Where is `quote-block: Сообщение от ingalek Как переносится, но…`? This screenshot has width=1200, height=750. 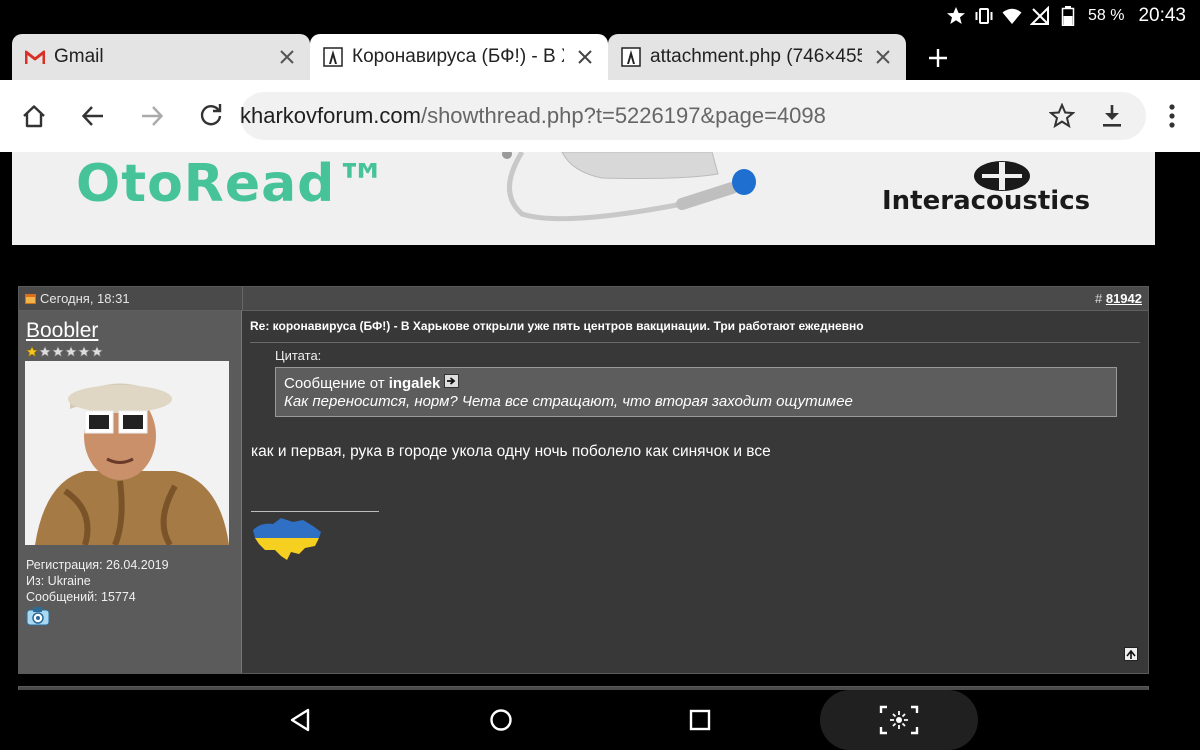
quote-block: Сообщение от ingalek Как переносится, но… is located at coordinates (696, 392).